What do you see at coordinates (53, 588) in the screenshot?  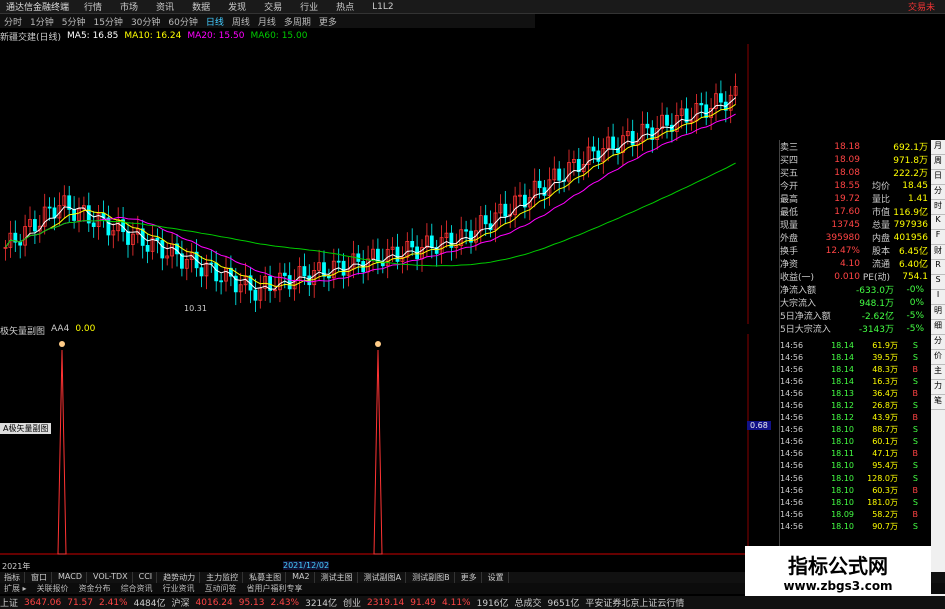 I see `info-tab: 关联报价` at bounding box center [53, 588].